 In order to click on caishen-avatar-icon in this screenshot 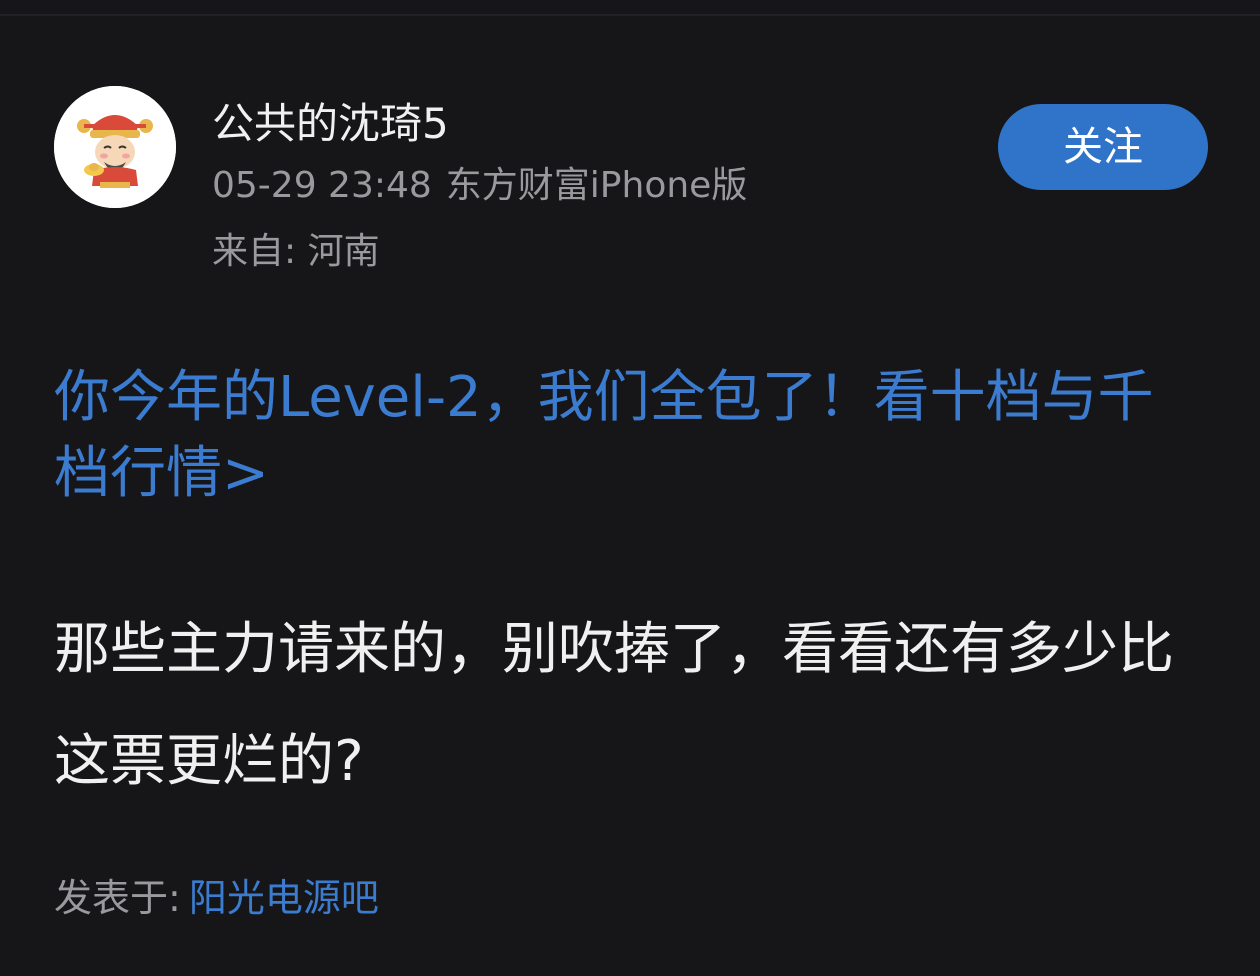, I will do `click(115, 147)`.